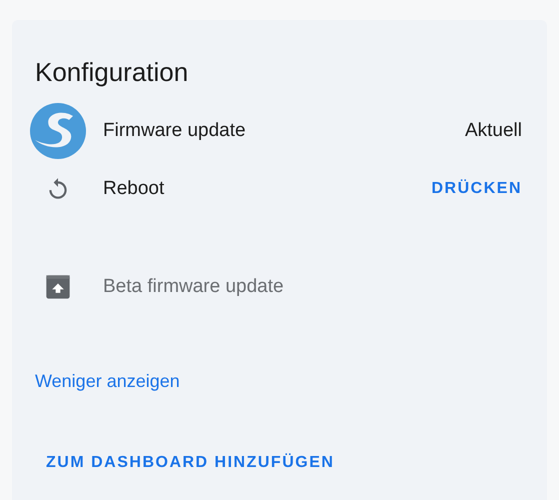 The width and height of the screenshot is (559, 500). What do you see at coordinates (57, 131) in the screenshot?
I see `logo-icon` at bounding box center [57, 131].